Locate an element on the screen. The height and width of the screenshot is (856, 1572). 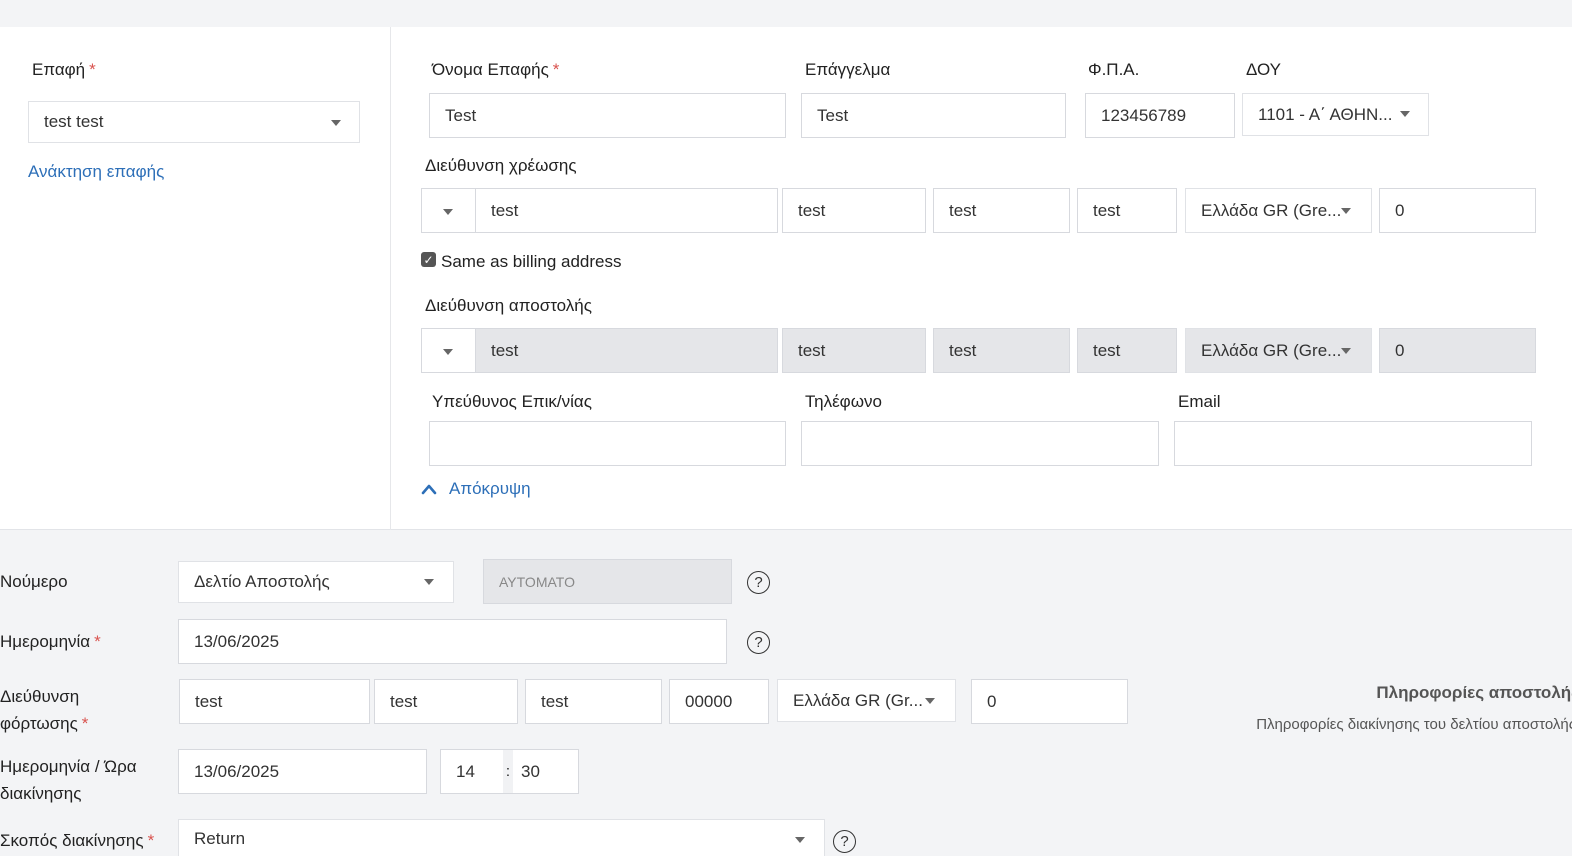
top-band is located at coordinates (786, 13).